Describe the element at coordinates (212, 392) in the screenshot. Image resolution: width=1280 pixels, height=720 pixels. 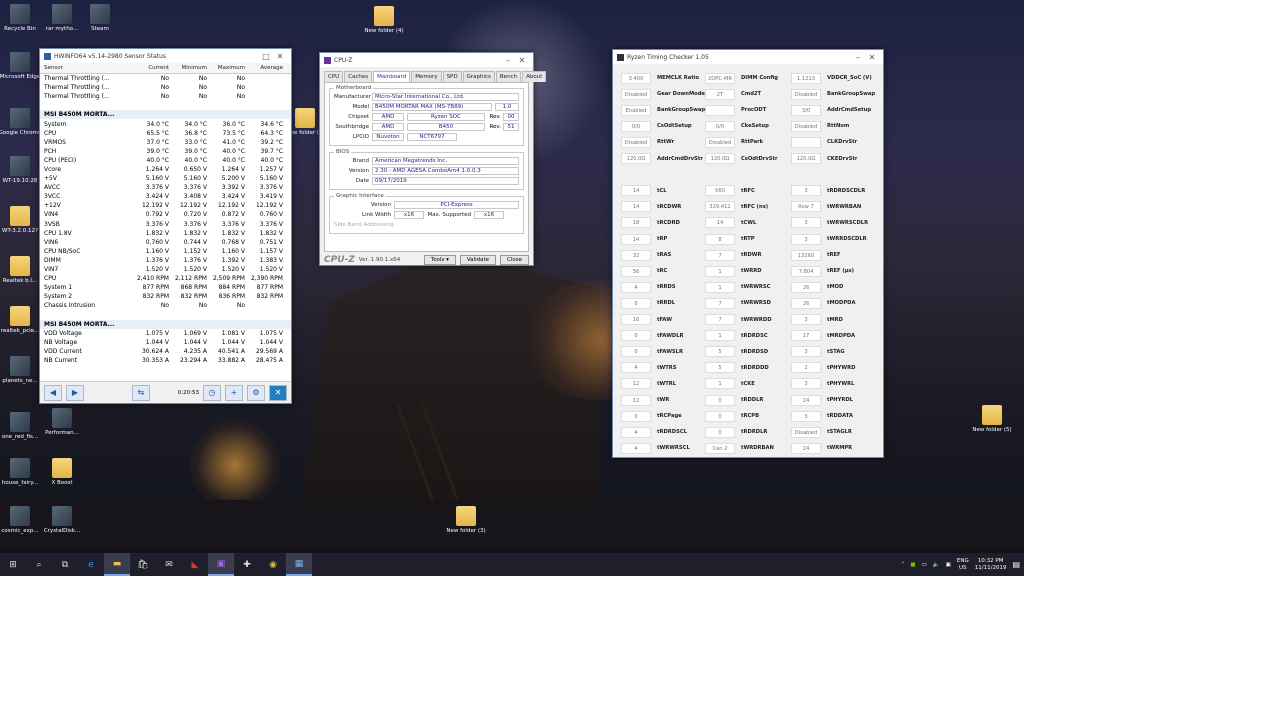
I see `clock-icon: ◷` at that location.